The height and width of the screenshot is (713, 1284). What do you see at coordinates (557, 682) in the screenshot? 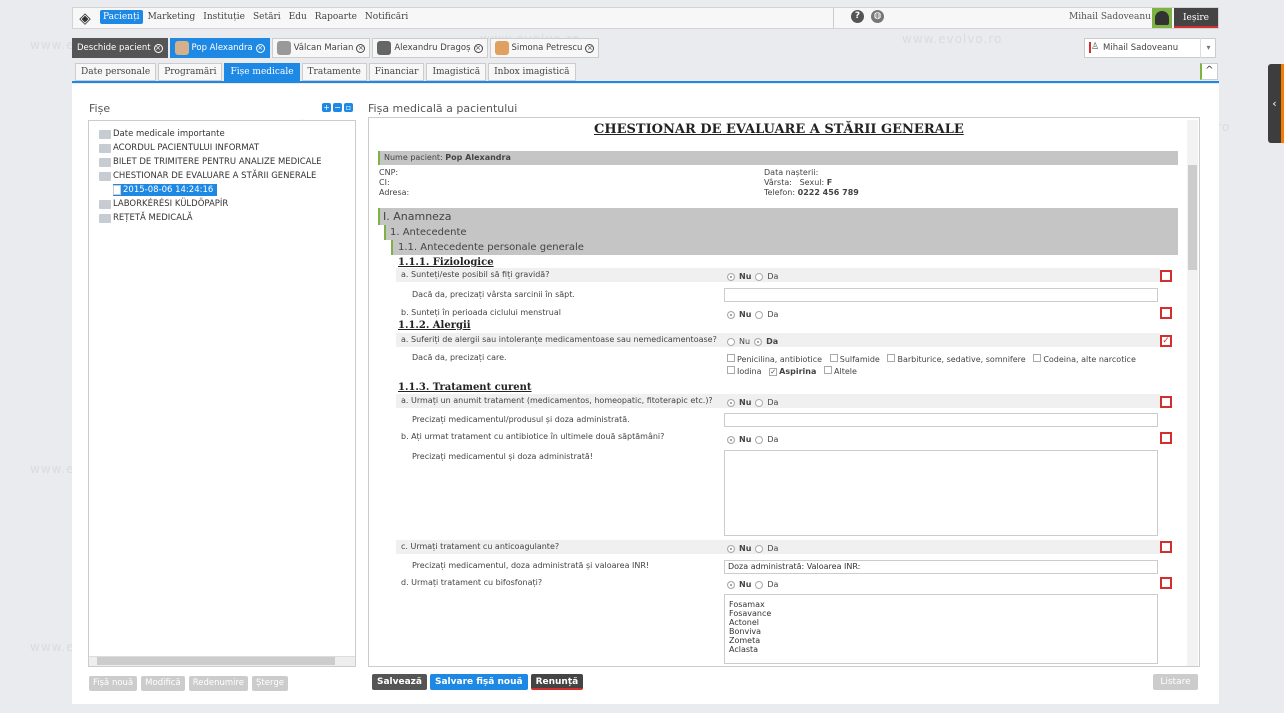
I see `cancel-button: Renunță` at bounding box center [557, 682].